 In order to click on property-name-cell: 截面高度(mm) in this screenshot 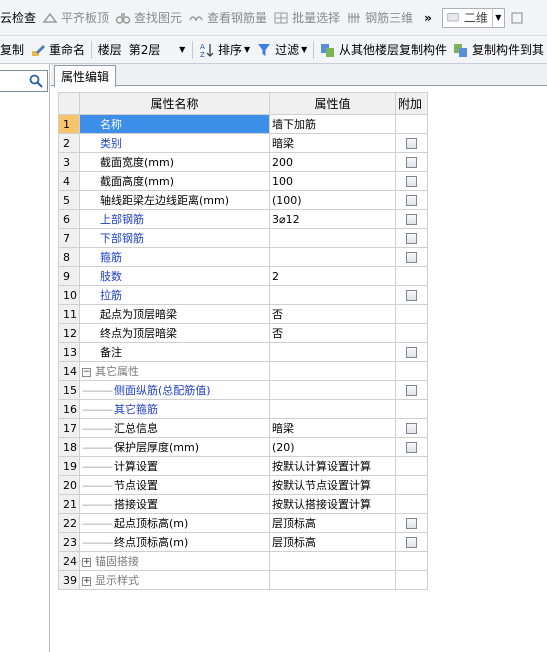, I will do `click(174, 181)`.